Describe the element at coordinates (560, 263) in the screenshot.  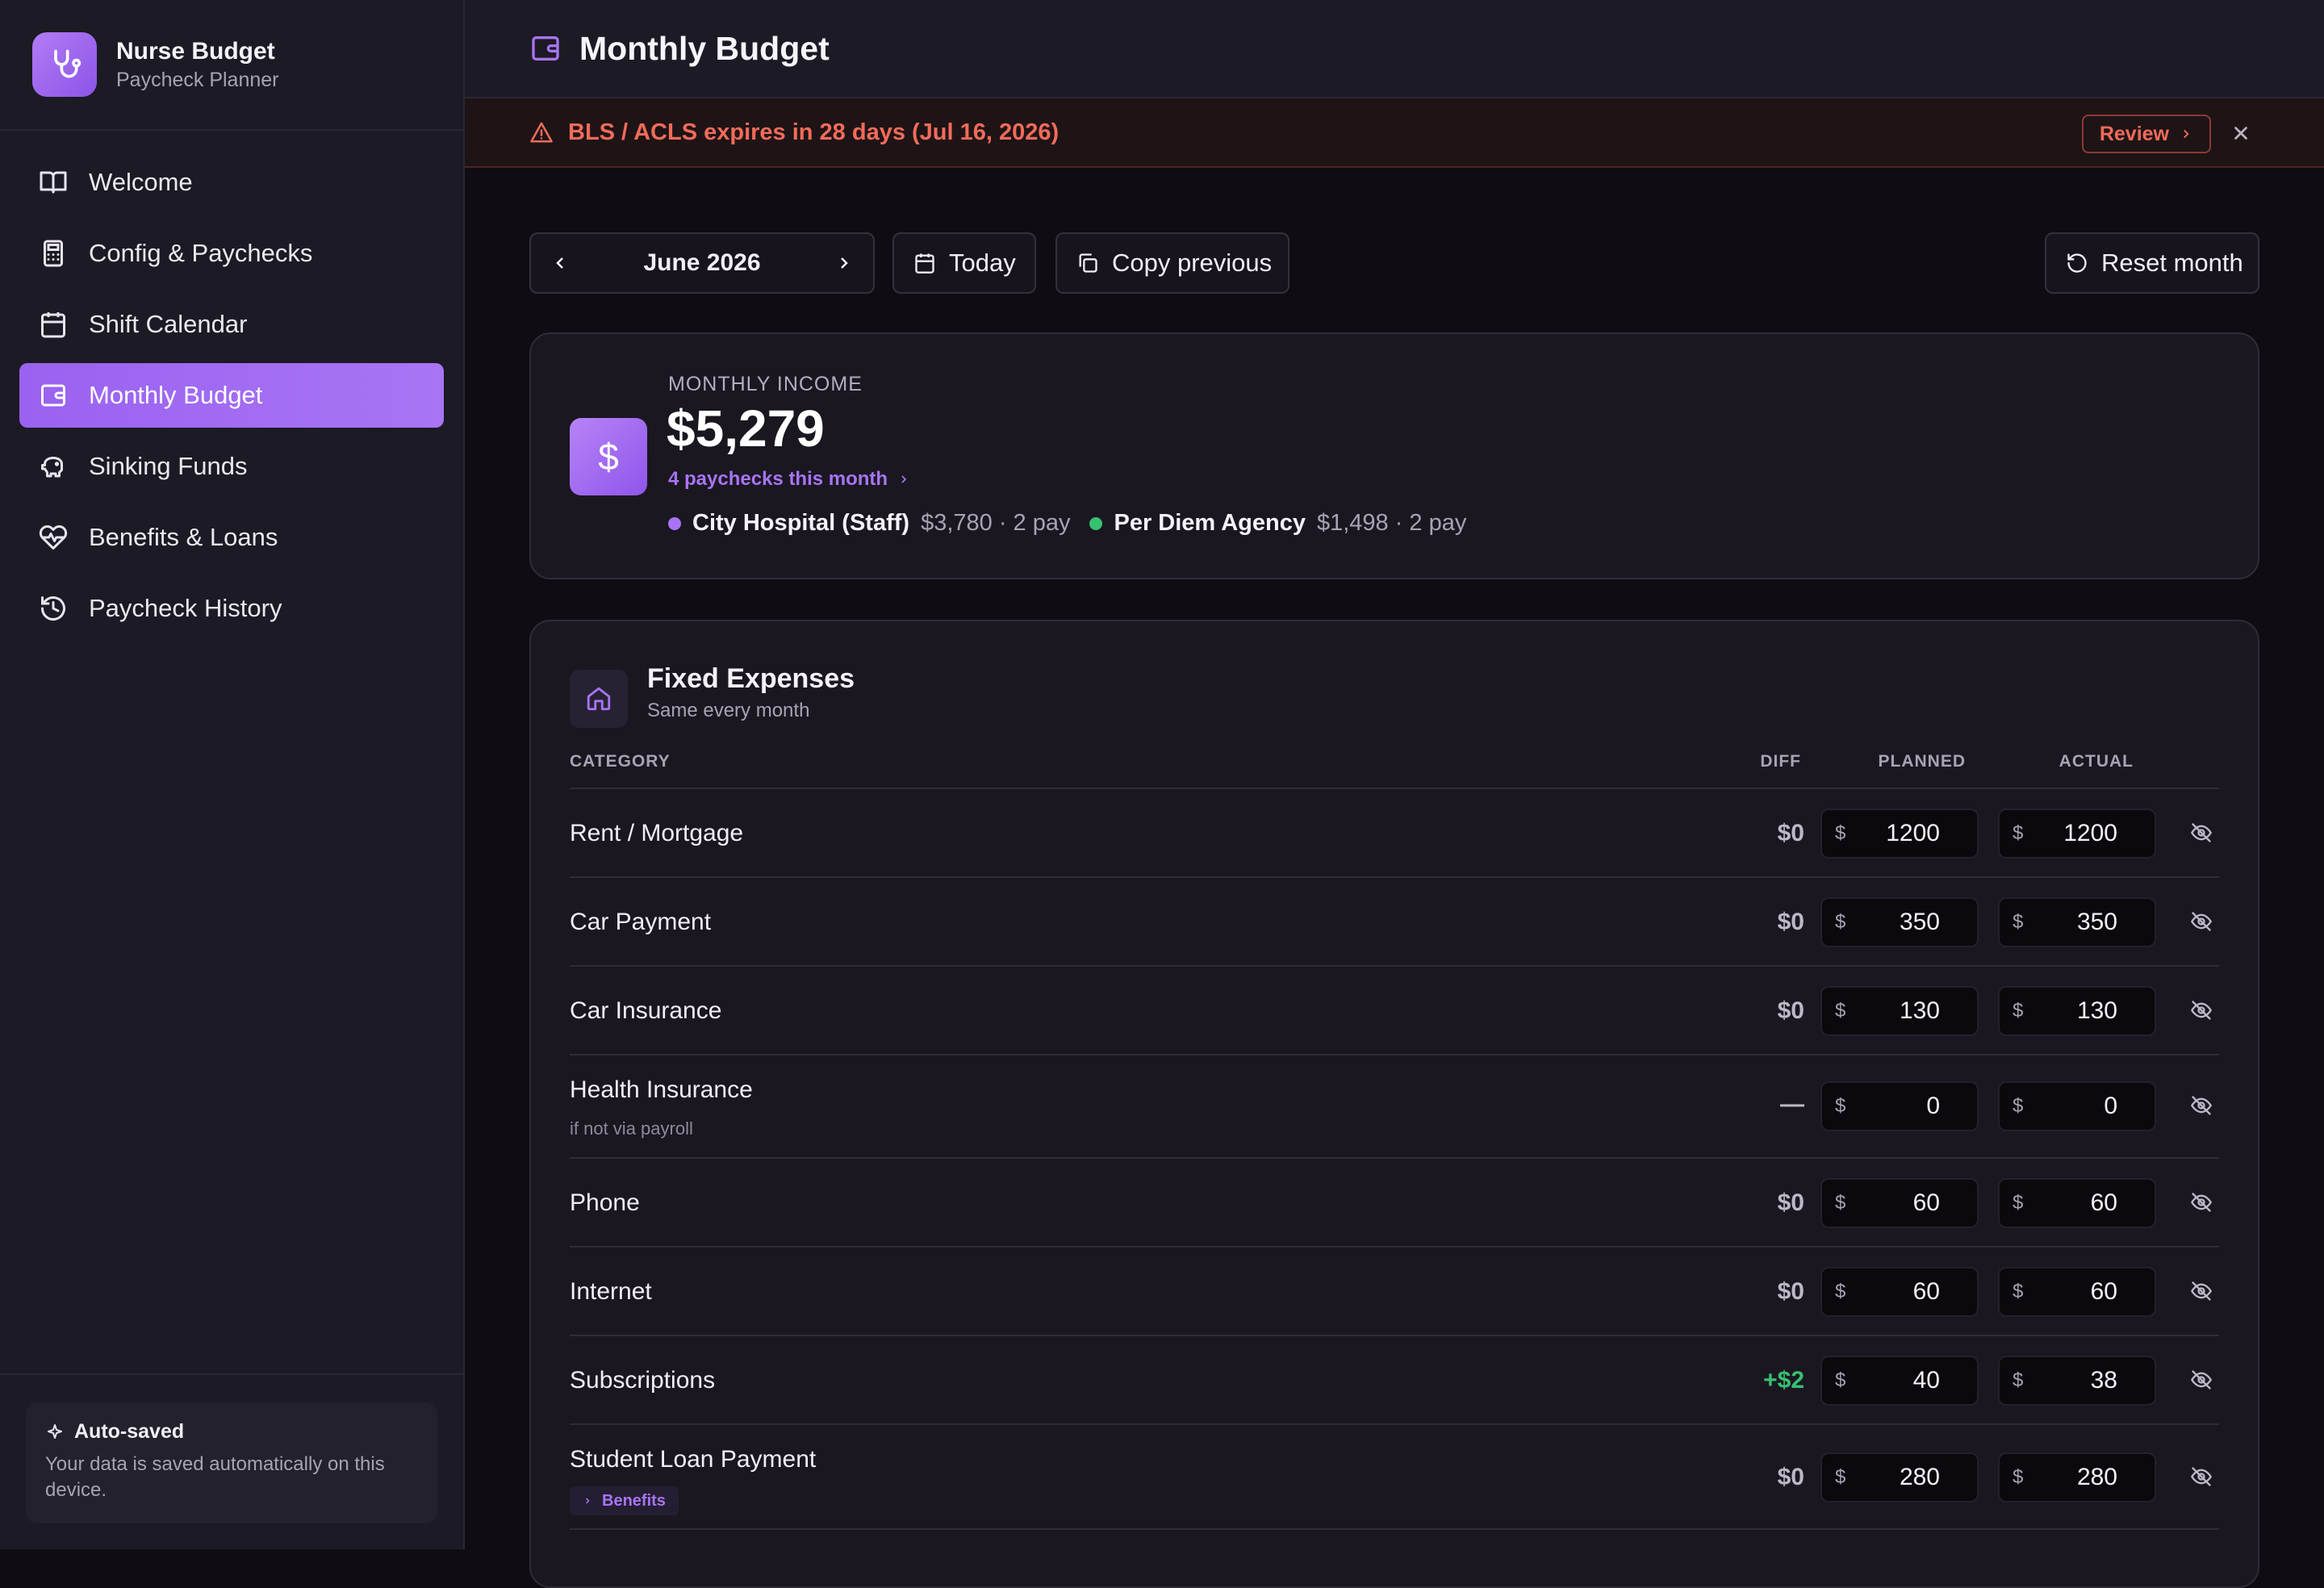
I see `chevron-left-icon` at that location.